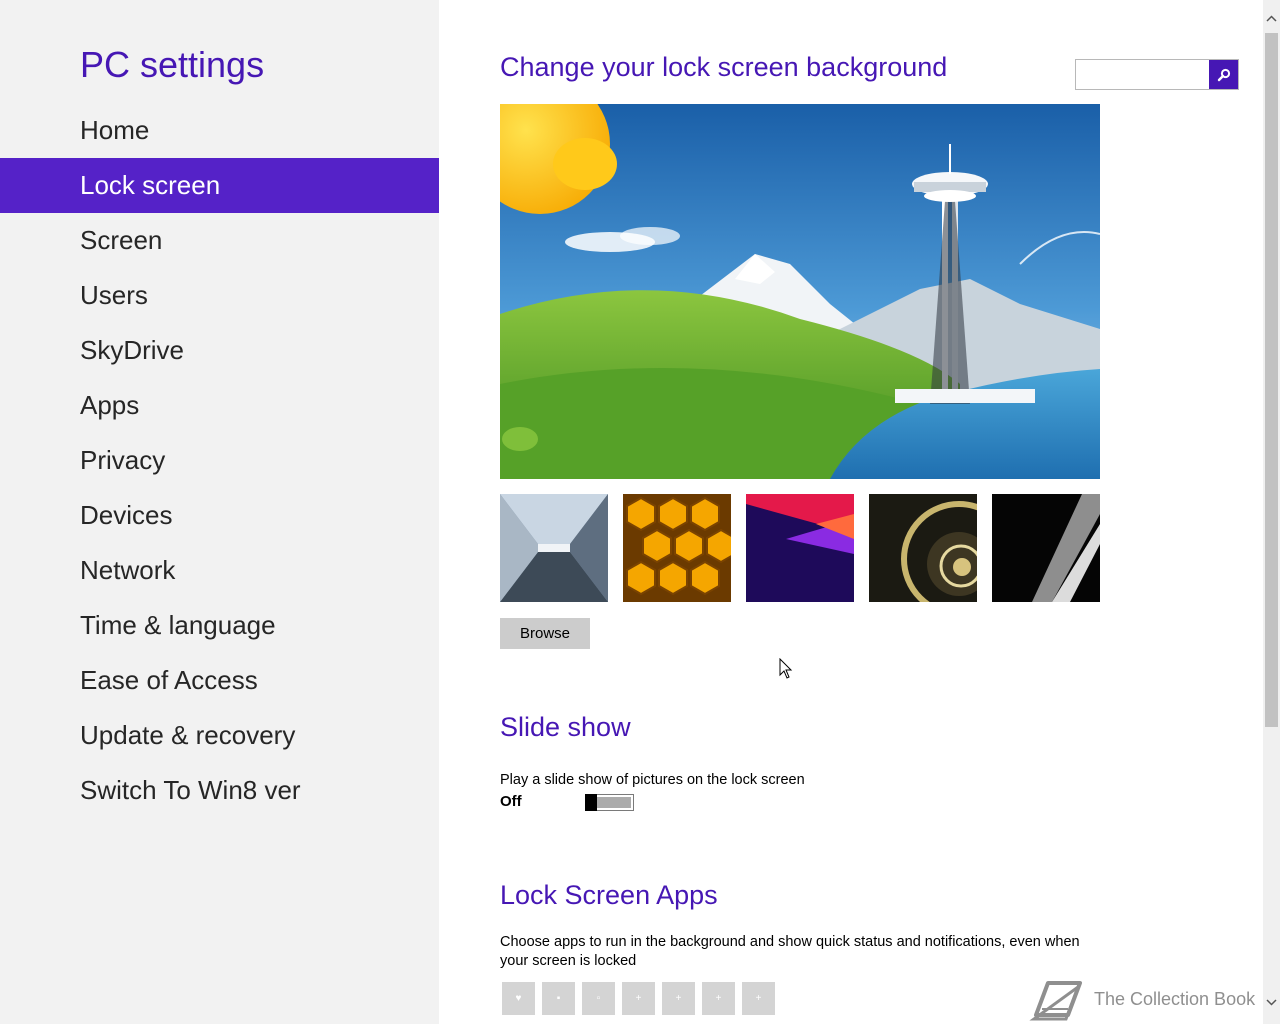 Image resolution: width=1280 pixels, height=1024 pixels. What do you see at coordinates (219, 790) in the screenshot?
I see `sidebar-item-switch-win8: Switch To Win8 ver` at bounding box center [219, 790].